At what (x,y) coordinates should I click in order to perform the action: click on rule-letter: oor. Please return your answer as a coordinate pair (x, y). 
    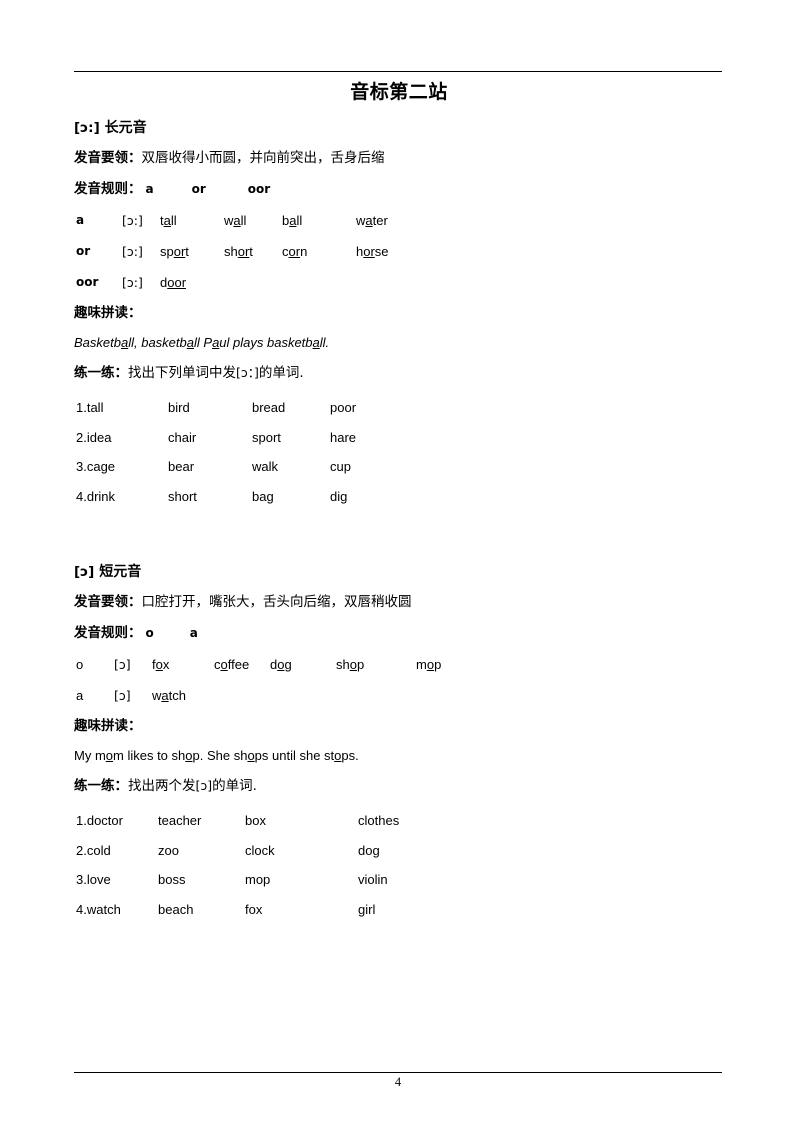
    Looking at the image, I should click on (259, 189).